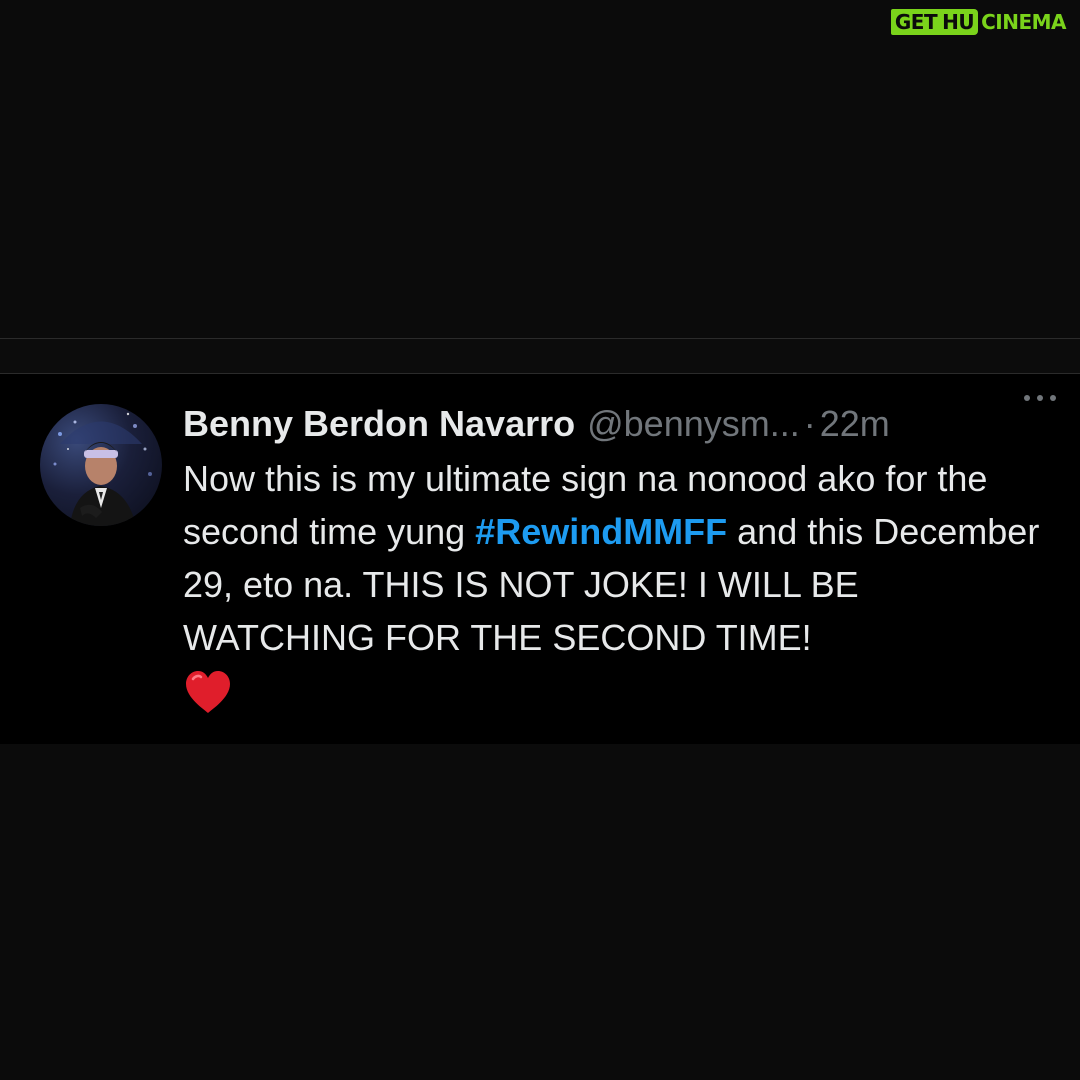 Image resolution: width=1080 pixels, height=1080 pixels. I want to click on tweet-timestamp: 22m, so click(855, 424).